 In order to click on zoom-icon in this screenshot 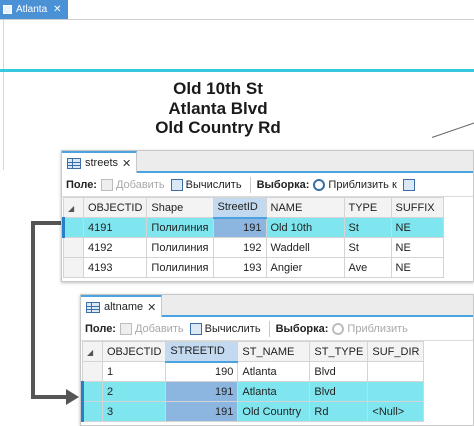, I will do `click(319, 184)`.